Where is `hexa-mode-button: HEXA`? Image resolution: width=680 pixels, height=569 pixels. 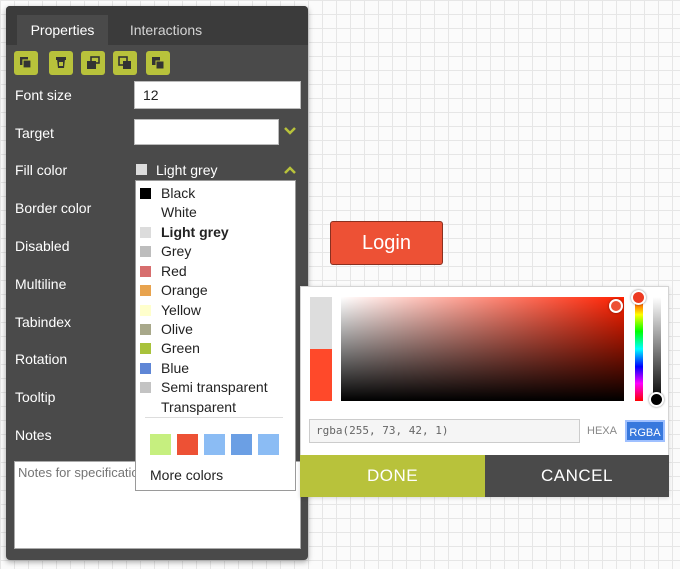 hexa-mode-button: HEXA is located at coordinates (602, 431).